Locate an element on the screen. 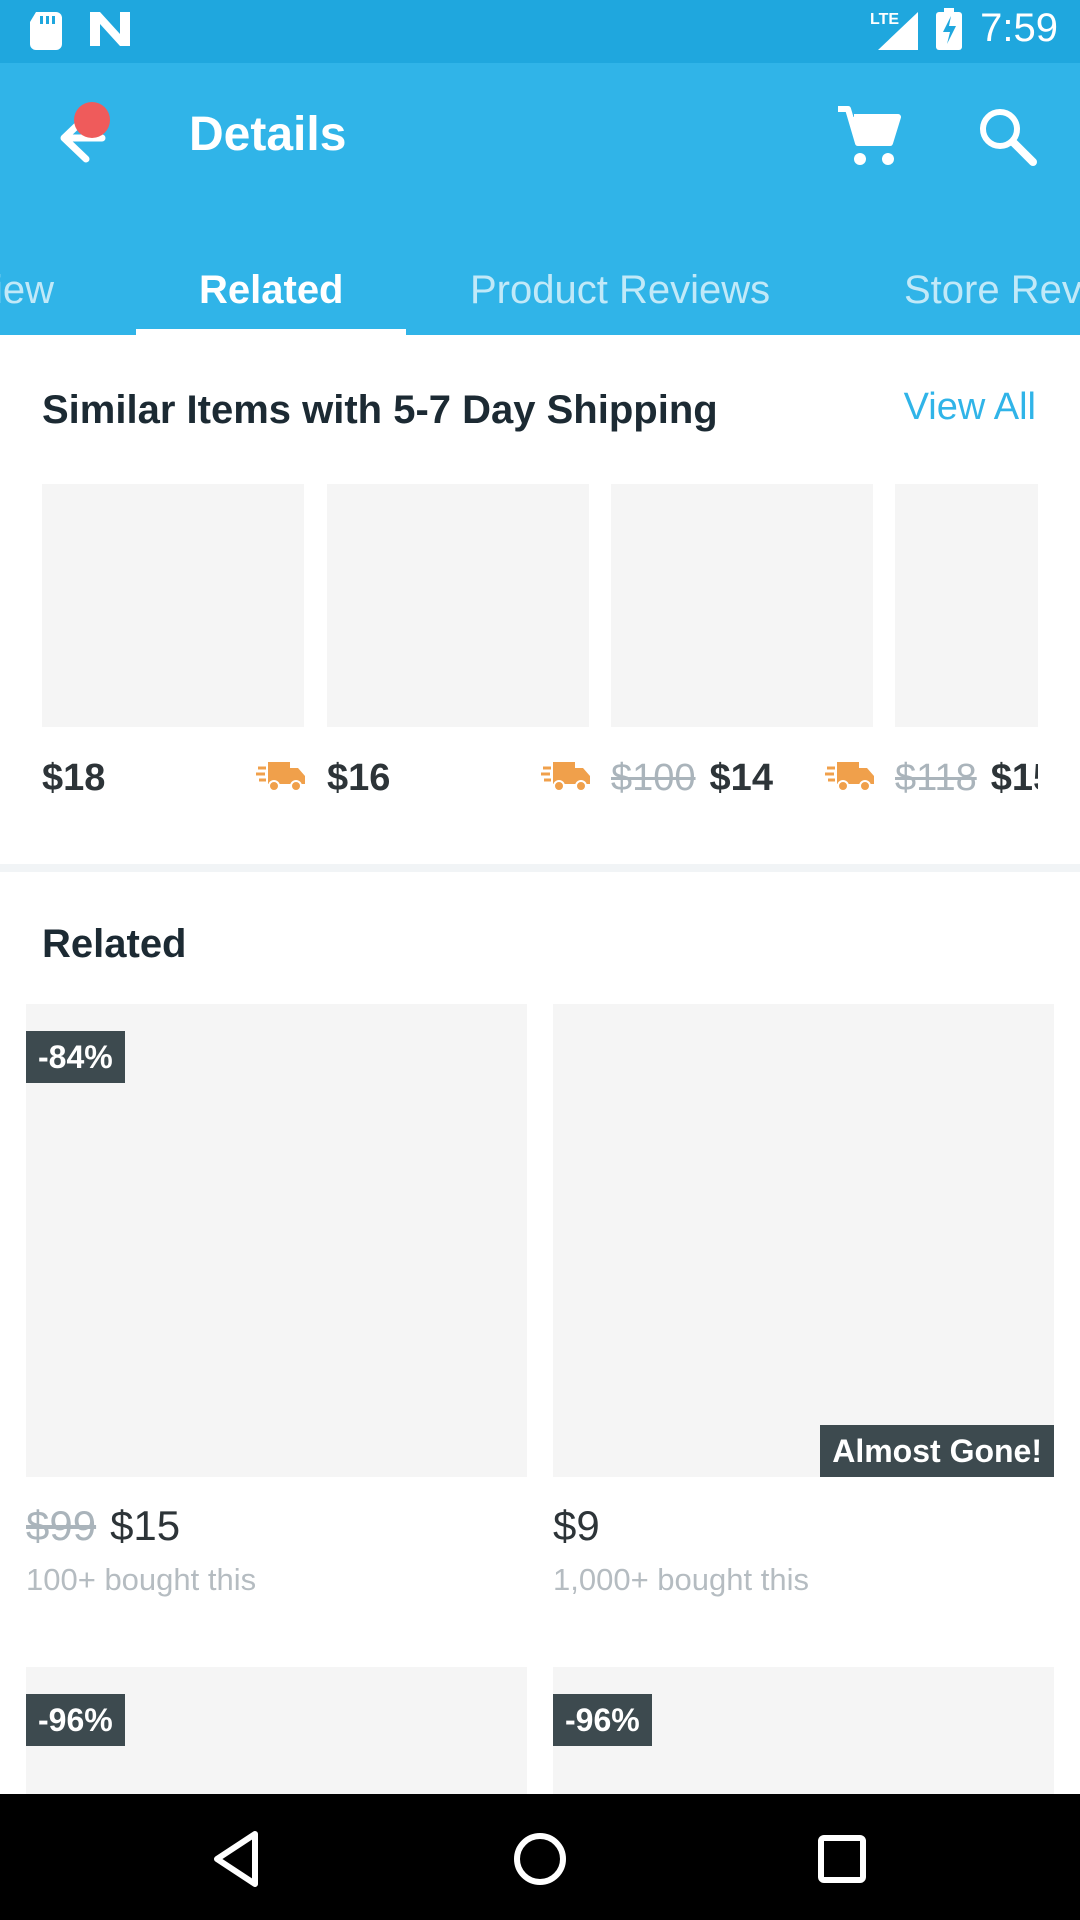  similar-item-price: $18 is located at coordinates (74, 777).